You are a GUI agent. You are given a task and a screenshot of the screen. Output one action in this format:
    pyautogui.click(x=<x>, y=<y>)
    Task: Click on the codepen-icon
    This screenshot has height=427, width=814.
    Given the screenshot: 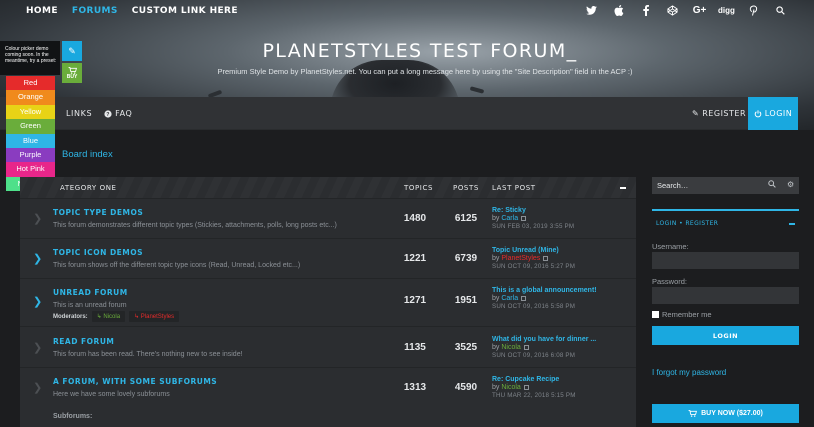 What is the action you would take?
    pyautogui.click(x=672, y=10)
    